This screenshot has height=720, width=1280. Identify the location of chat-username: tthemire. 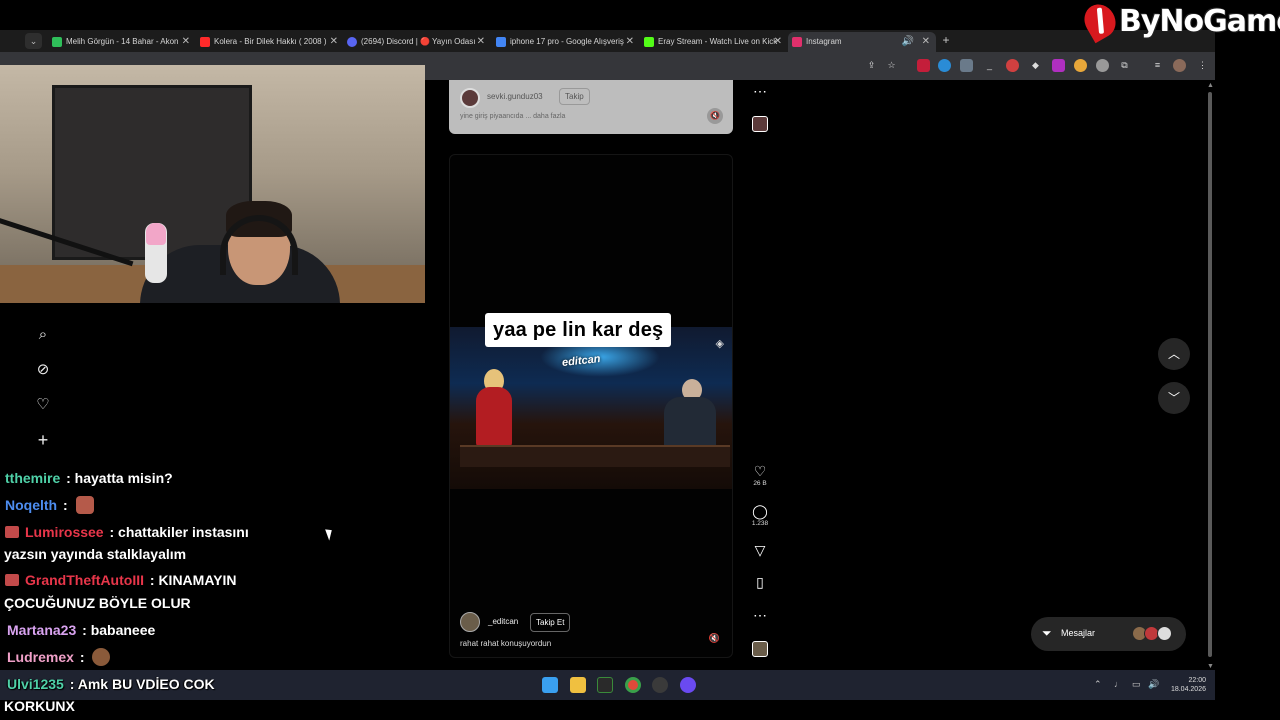
(33, 478).